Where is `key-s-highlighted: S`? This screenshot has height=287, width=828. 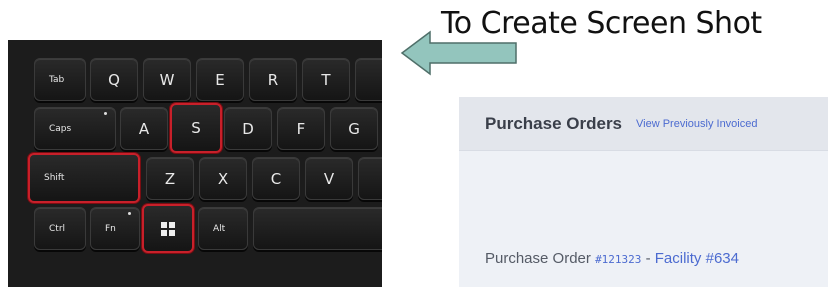
key-s-highlighted: S is located at coordinates (196, 128).